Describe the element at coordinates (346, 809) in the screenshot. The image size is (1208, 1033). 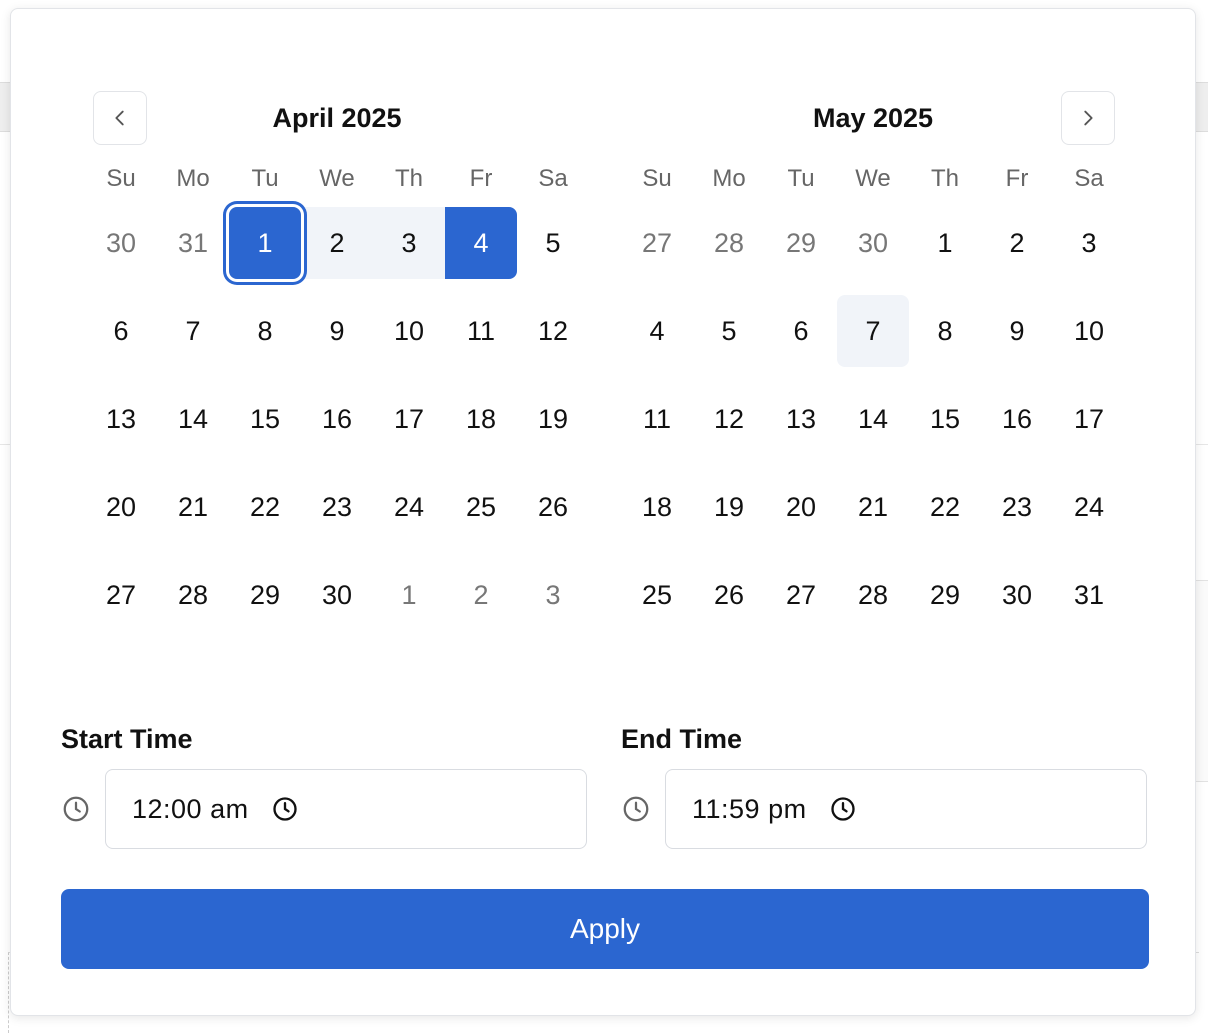
I see `start-time-input: 12:00 am` at that location.